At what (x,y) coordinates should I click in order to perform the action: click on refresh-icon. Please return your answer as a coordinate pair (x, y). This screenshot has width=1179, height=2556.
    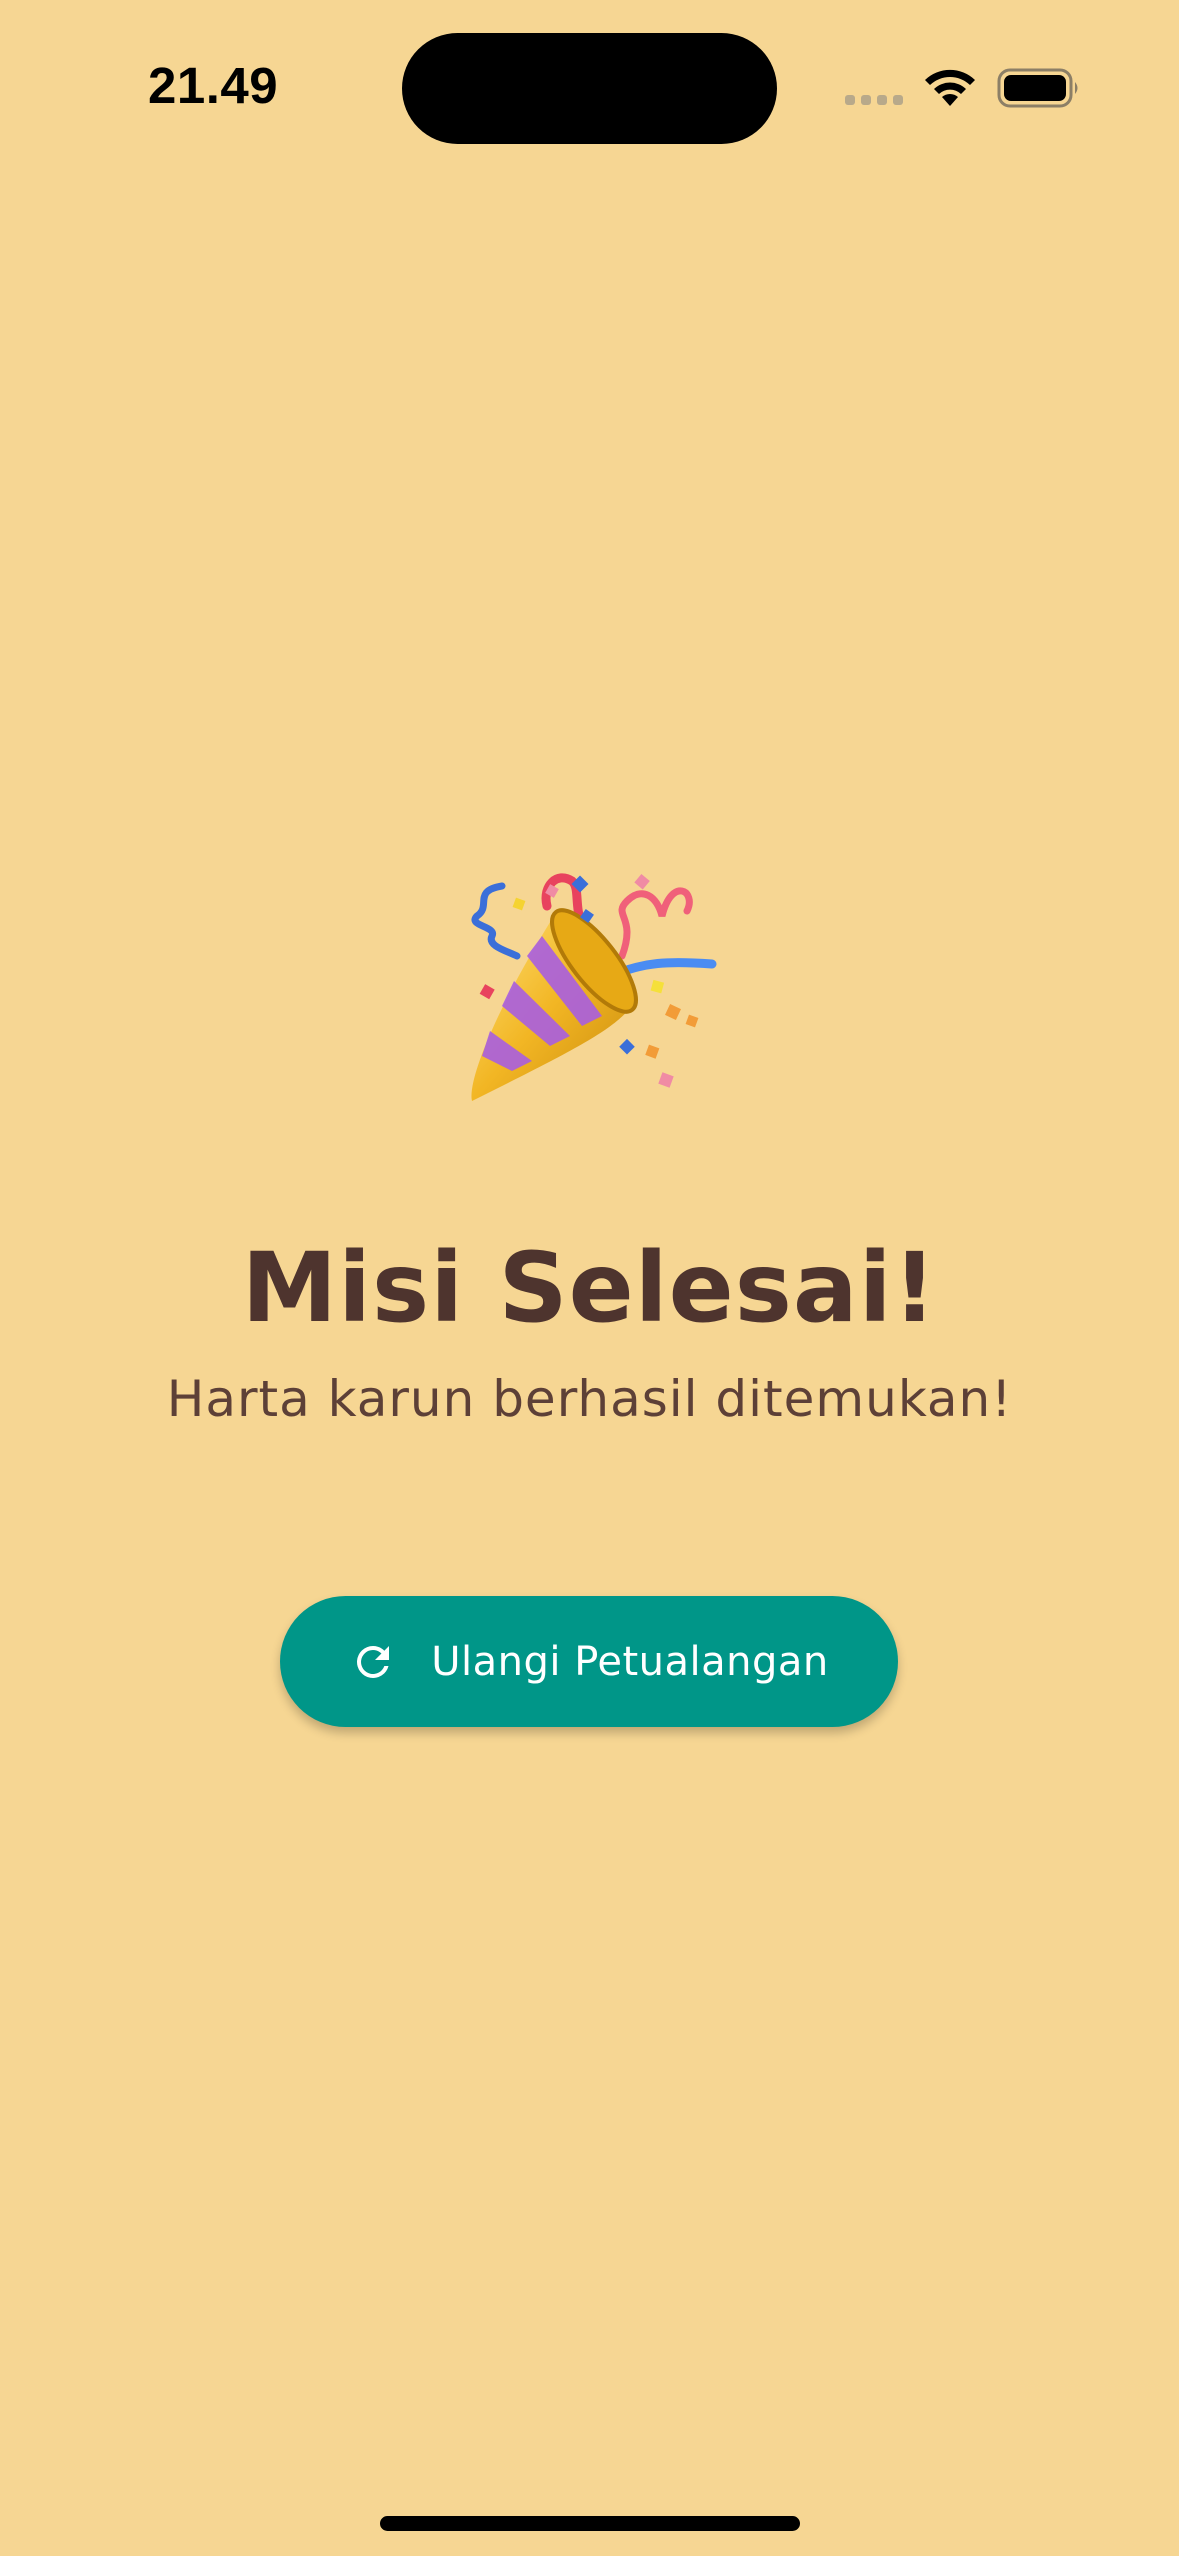
    Looking at the image, I should click on (373, 1661).